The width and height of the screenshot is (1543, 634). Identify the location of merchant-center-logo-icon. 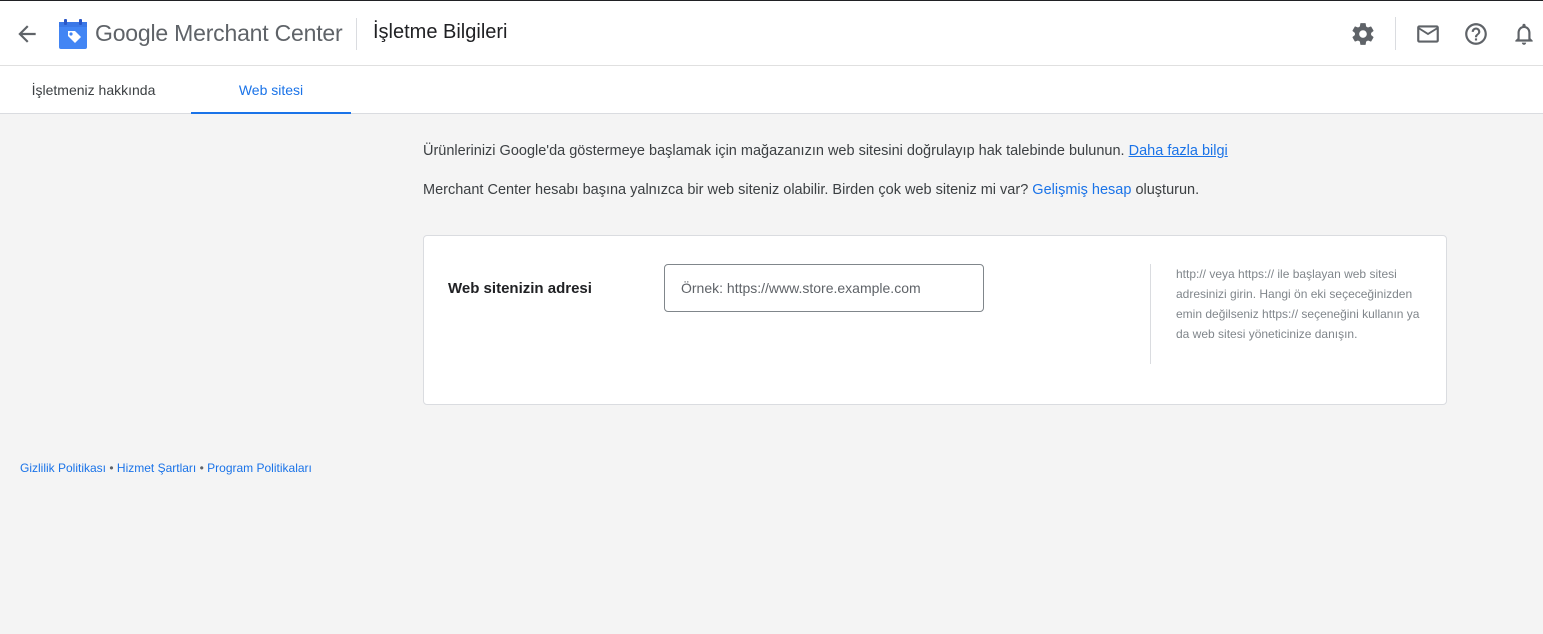
(73, 34).